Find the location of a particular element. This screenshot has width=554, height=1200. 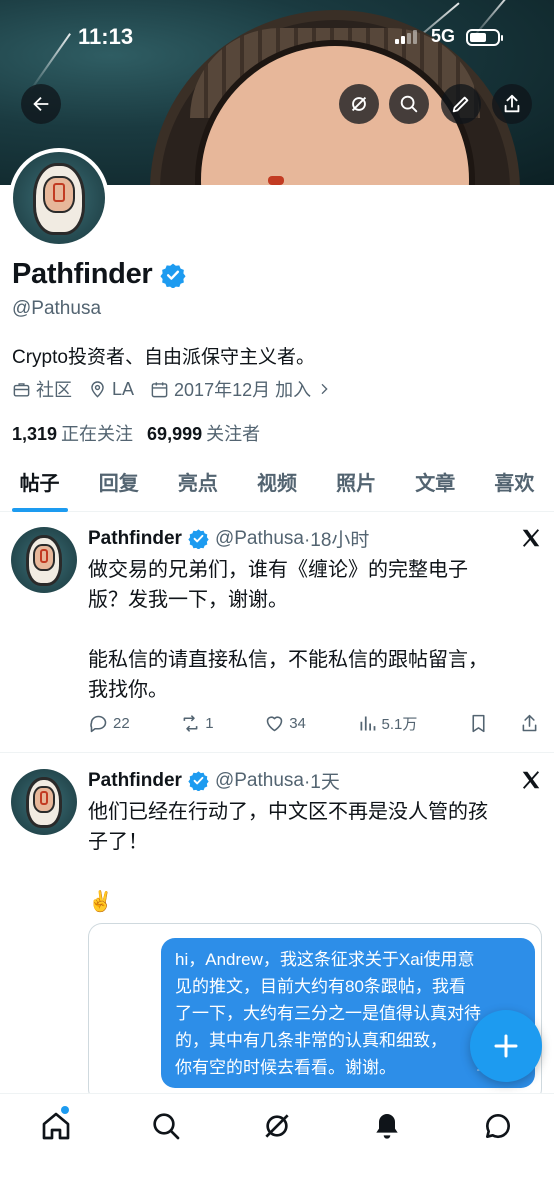

profile-tabs: 帖子 回复 亮点 视频 照片 文章 喜欢 is located at coordinates (277, 485).